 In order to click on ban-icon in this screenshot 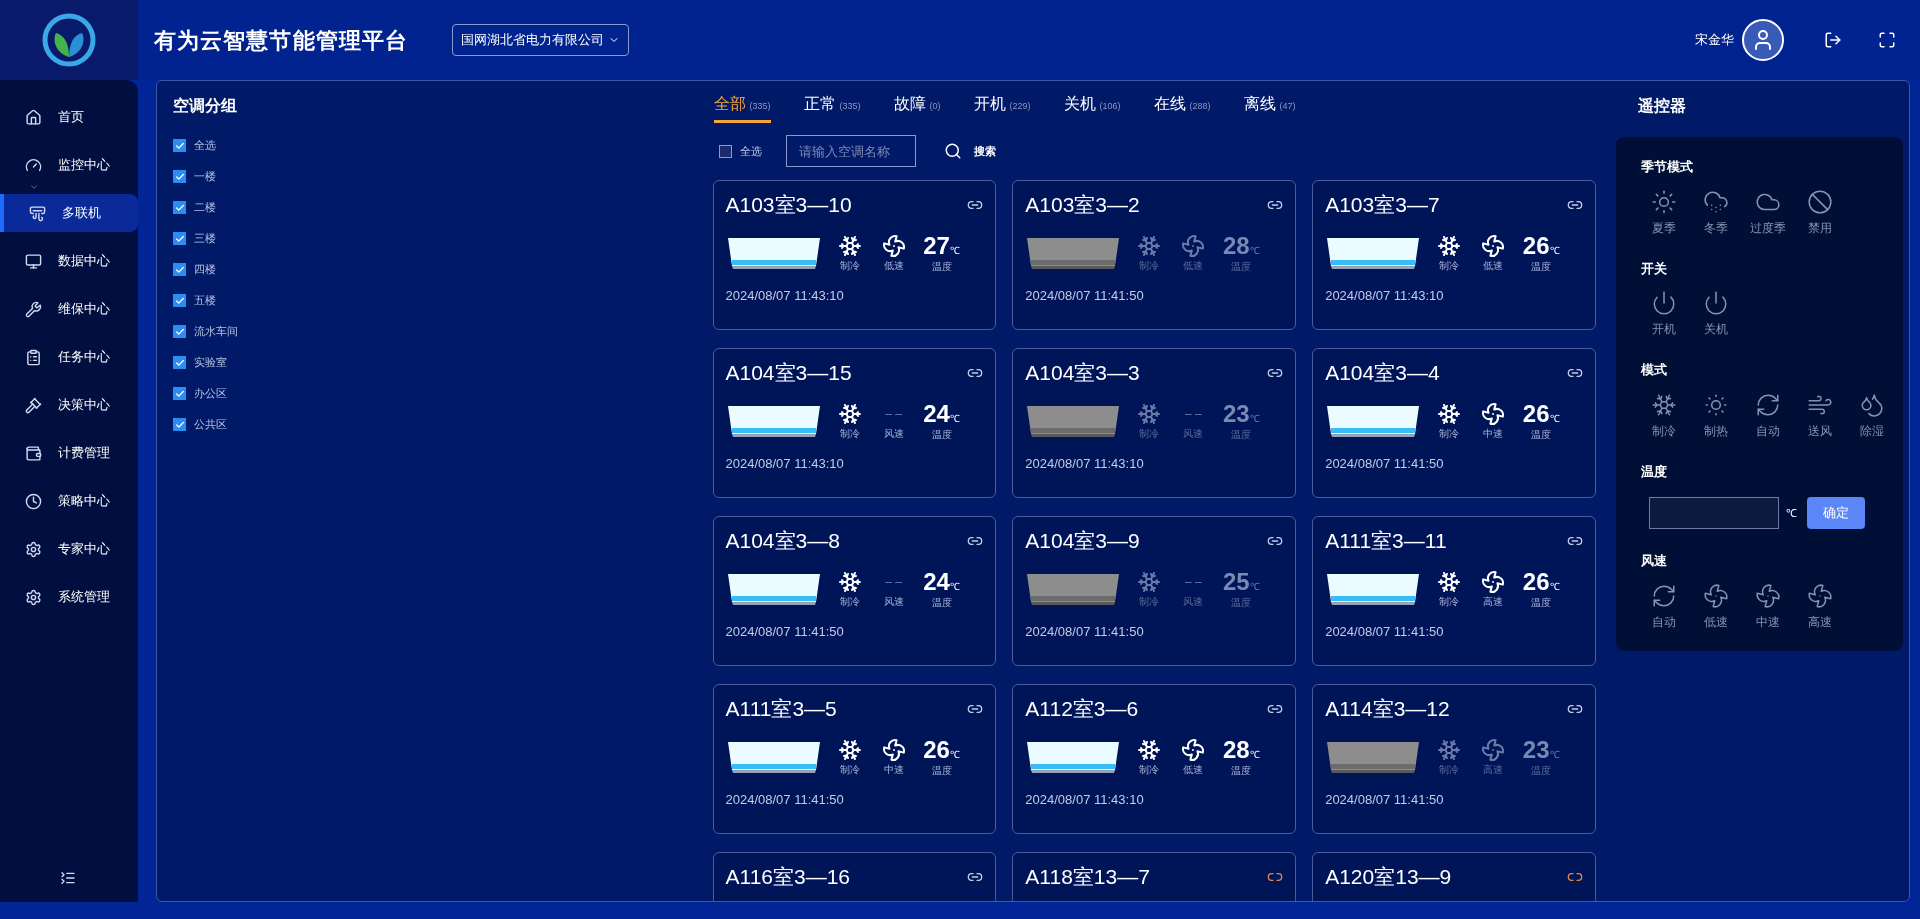, I will do `click(1820, 201)`.